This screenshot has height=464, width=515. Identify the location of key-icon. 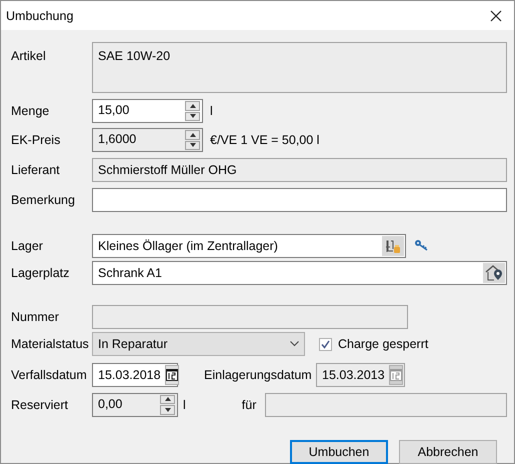
(421, 246).